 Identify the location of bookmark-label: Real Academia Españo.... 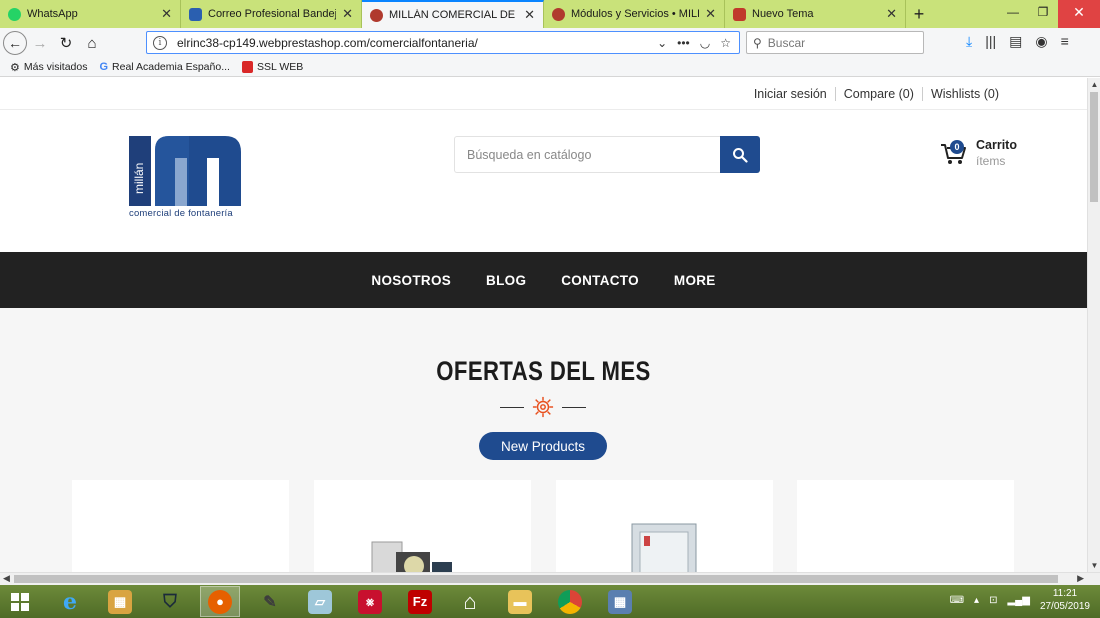
(171, 67).